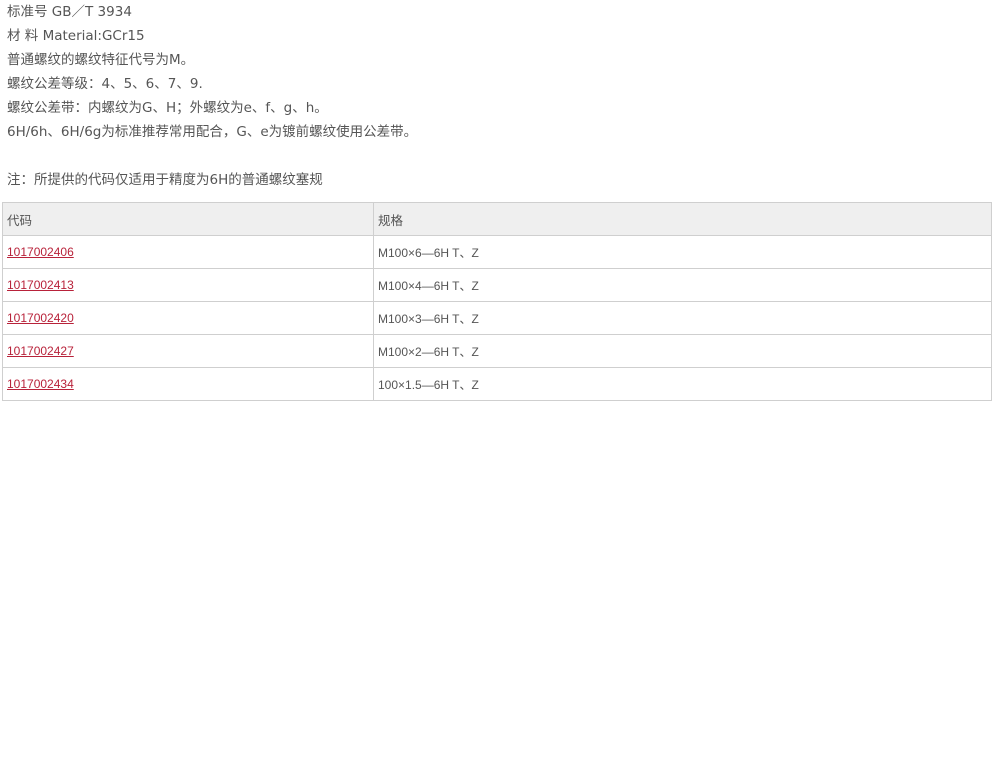  I want to click on material-line: 材 料 Material:GCr15, so click(76, 36).